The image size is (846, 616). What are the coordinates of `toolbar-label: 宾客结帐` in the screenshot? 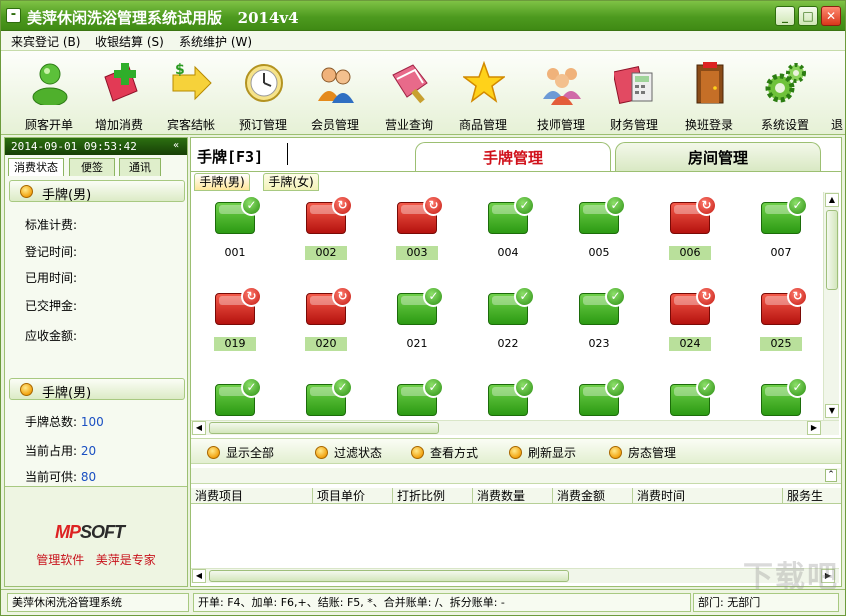 It's located at (190, 125).